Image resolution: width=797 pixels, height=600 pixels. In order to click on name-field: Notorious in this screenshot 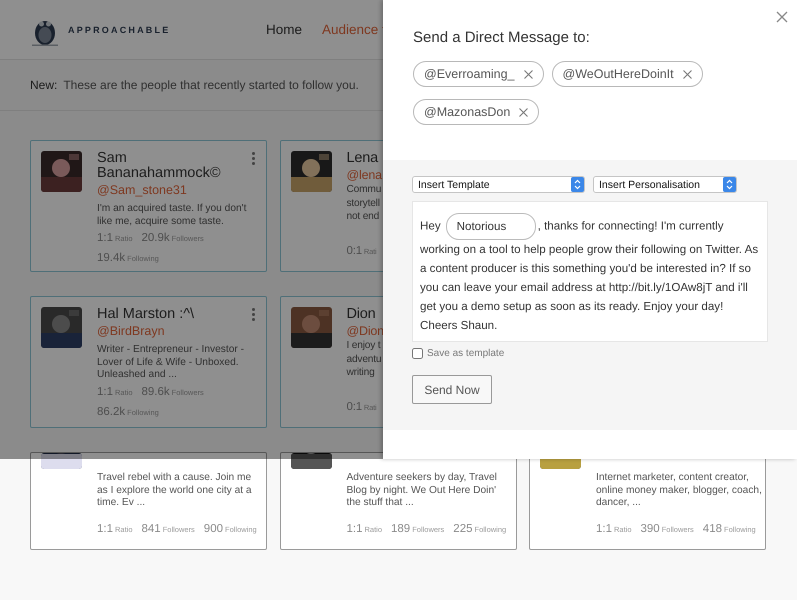, I will do `click(491, 226)`.